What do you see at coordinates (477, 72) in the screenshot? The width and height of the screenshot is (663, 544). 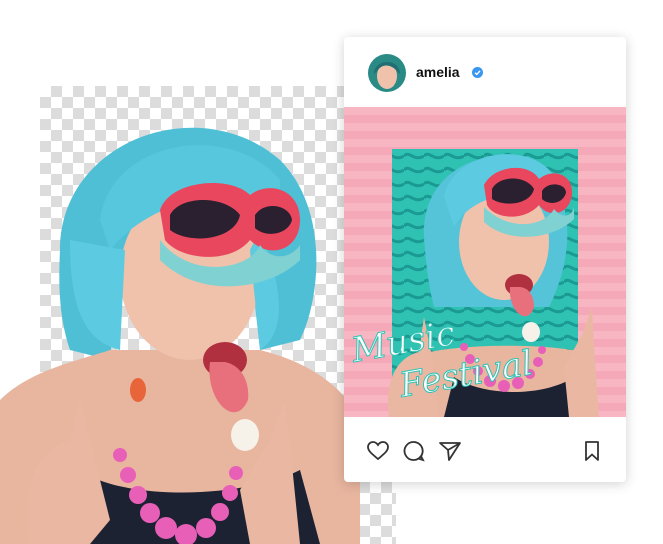 I see `verified-badge-icon` at bounding box center [477, 72].